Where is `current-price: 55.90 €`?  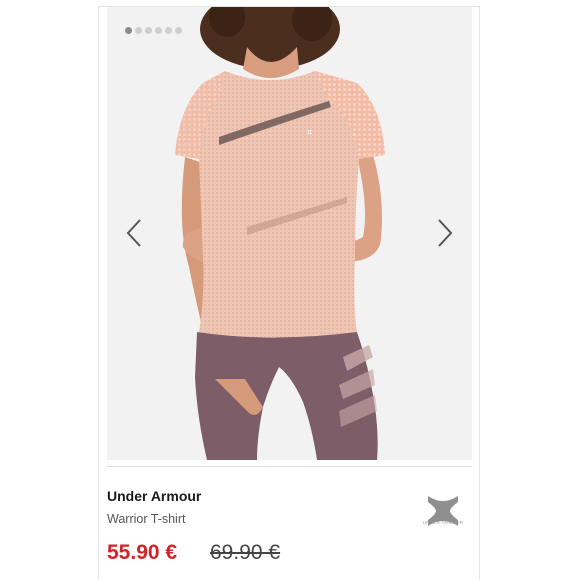 current-price: 55.90 € is located at coordinates (142, 552).